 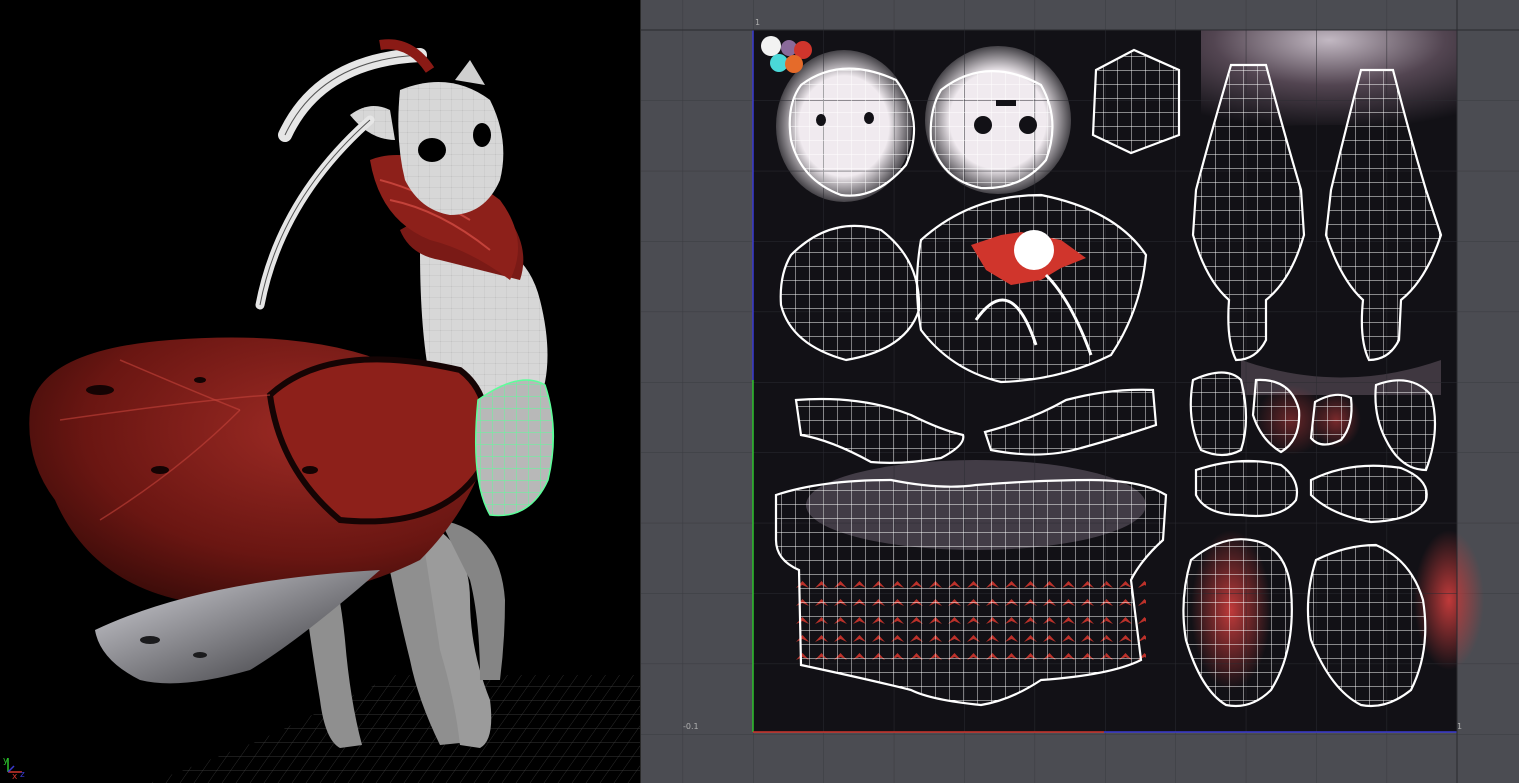 What do you see at coordinates (427, 137) in the screenshot?
I see `character-head` at bounding box center [427, 137].